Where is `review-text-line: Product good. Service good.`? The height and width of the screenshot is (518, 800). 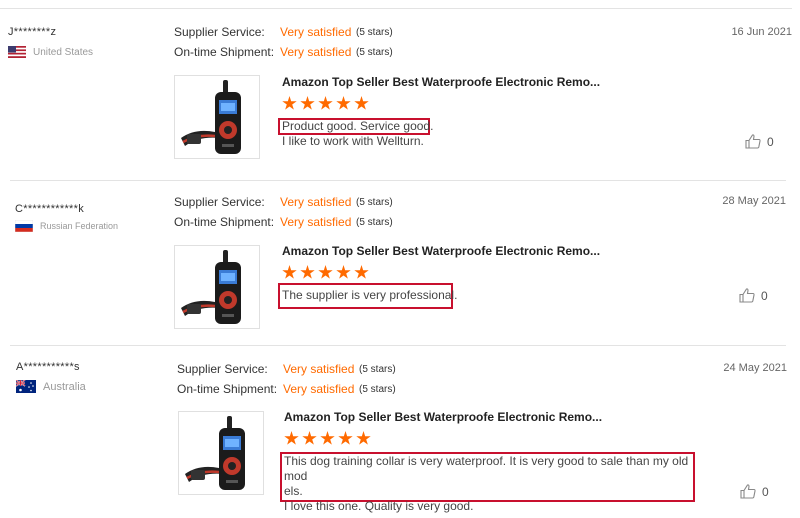
review-text-line: Product good. Service good. is located at coordinates (358, 126).